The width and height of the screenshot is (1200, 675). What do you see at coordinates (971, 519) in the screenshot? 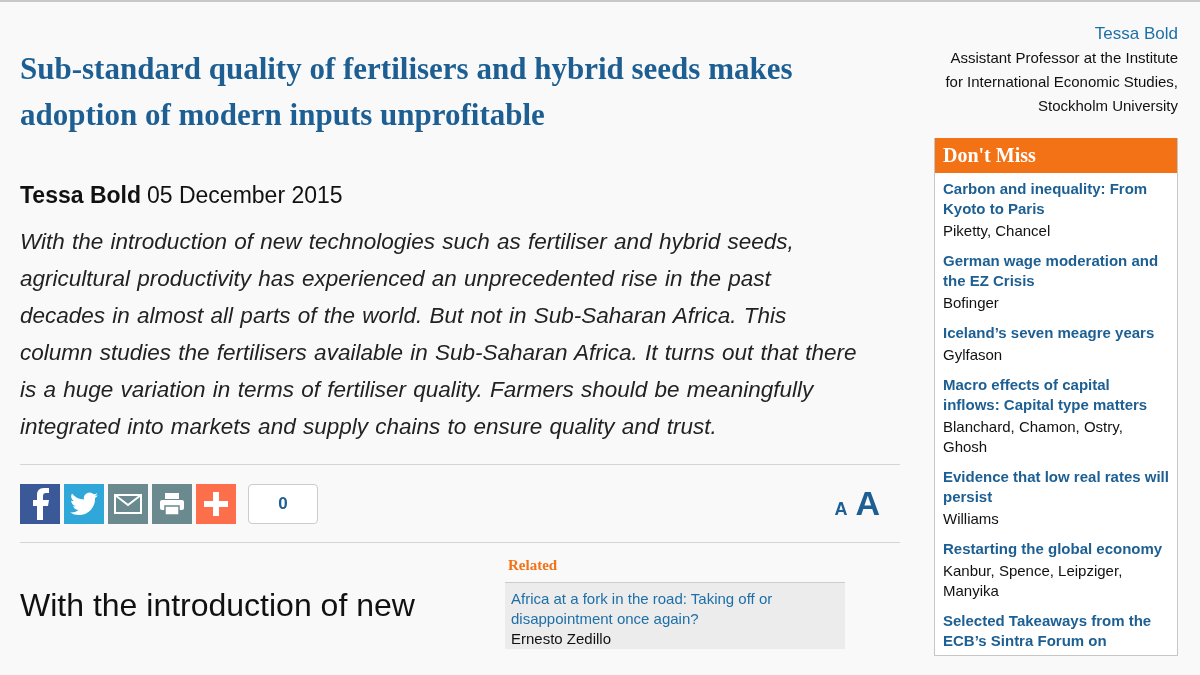
I see `article-authors: Williams` at bounding box center [971, 519].